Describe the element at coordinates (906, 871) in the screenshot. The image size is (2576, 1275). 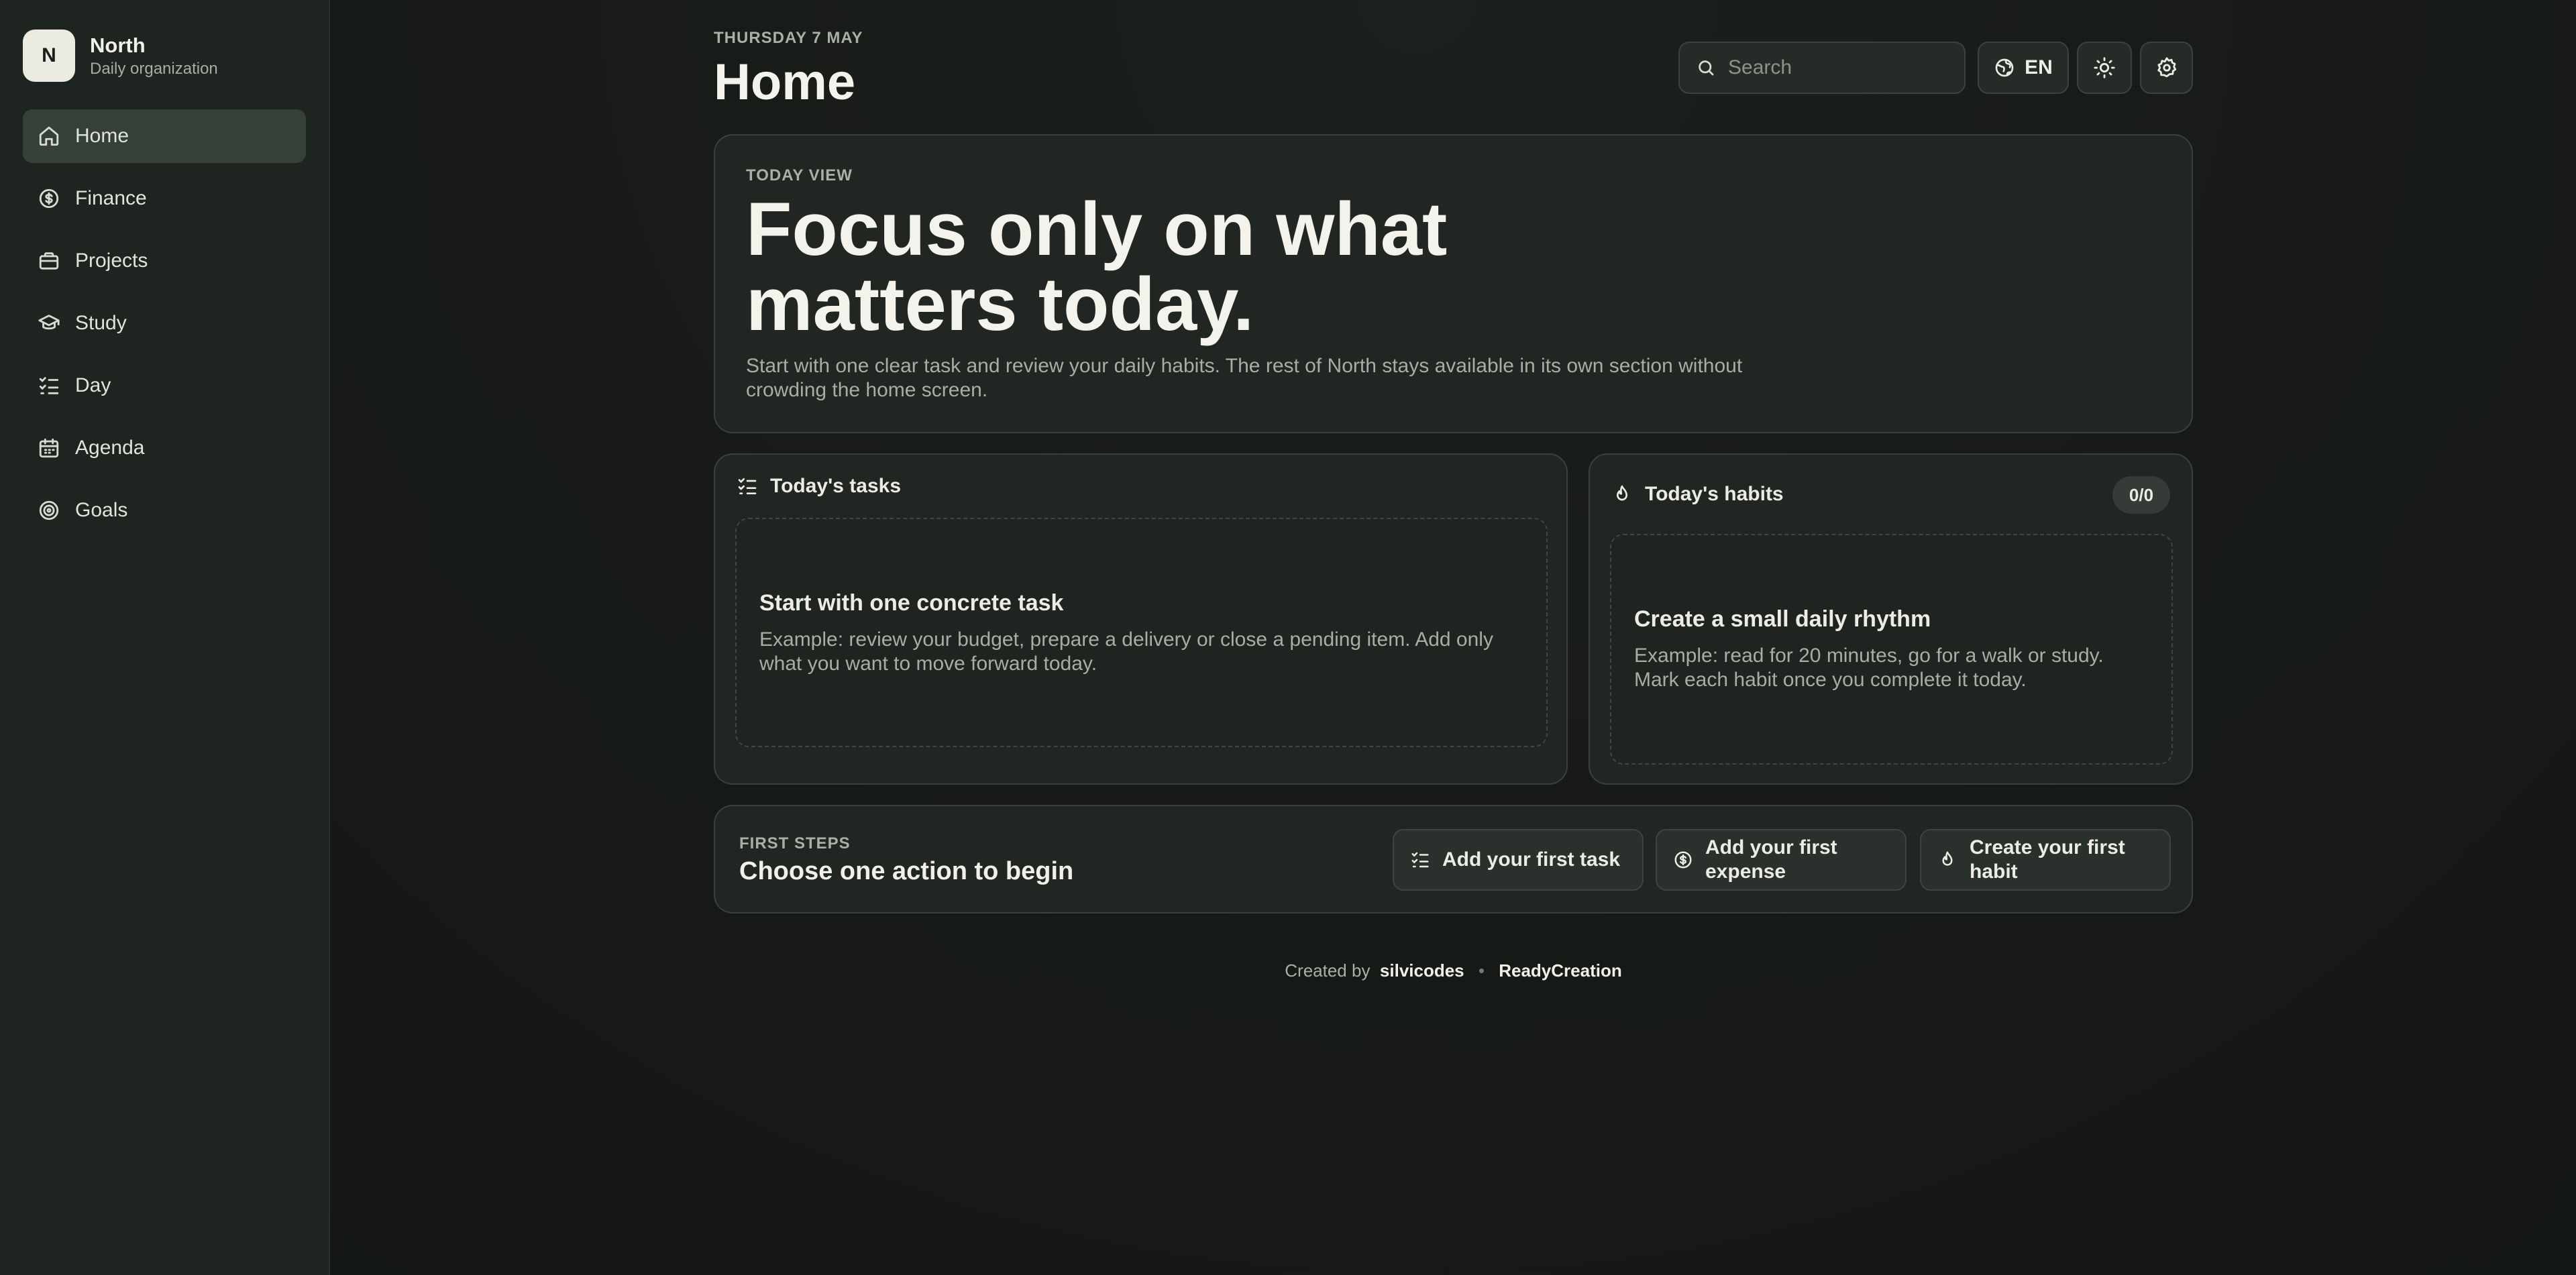
I see `first-steps-title: Choose one action to begin` at that location.